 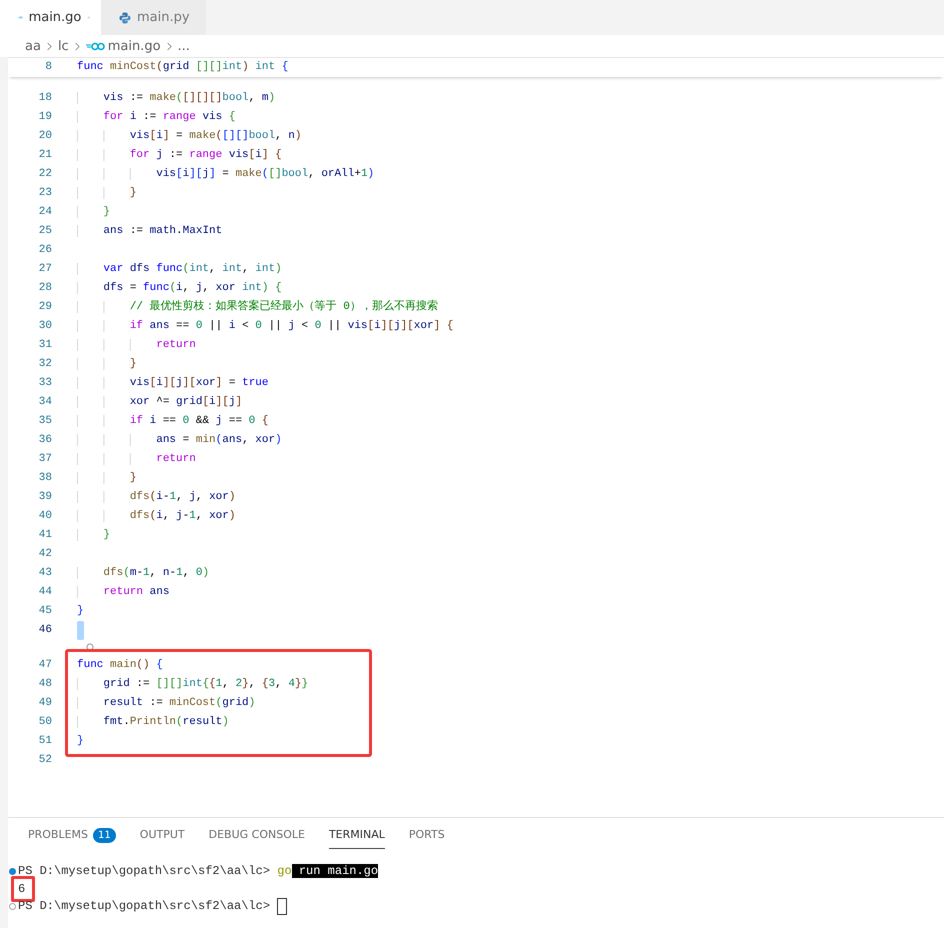 What do you see at coordinates (225, 174) in the screenshot?
I see `code-line: vis[i][j] = make([]bool, orAll+1)` at bounding box center [225, 174].